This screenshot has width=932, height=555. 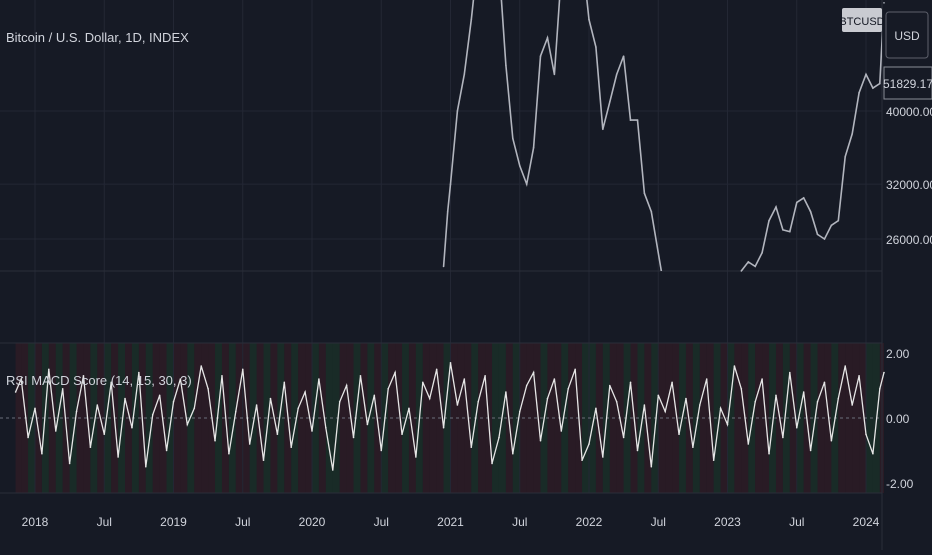 I want to click on currency-button: USD, so click(x=907, y=35).